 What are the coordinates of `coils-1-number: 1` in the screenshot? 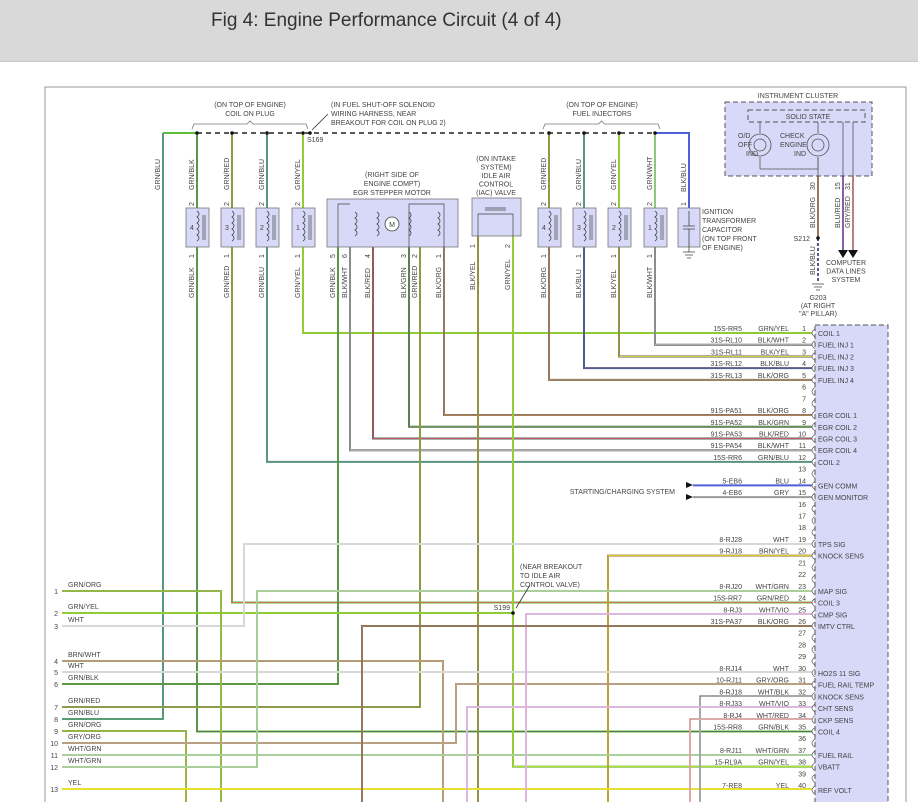 It's located at (298, 228).